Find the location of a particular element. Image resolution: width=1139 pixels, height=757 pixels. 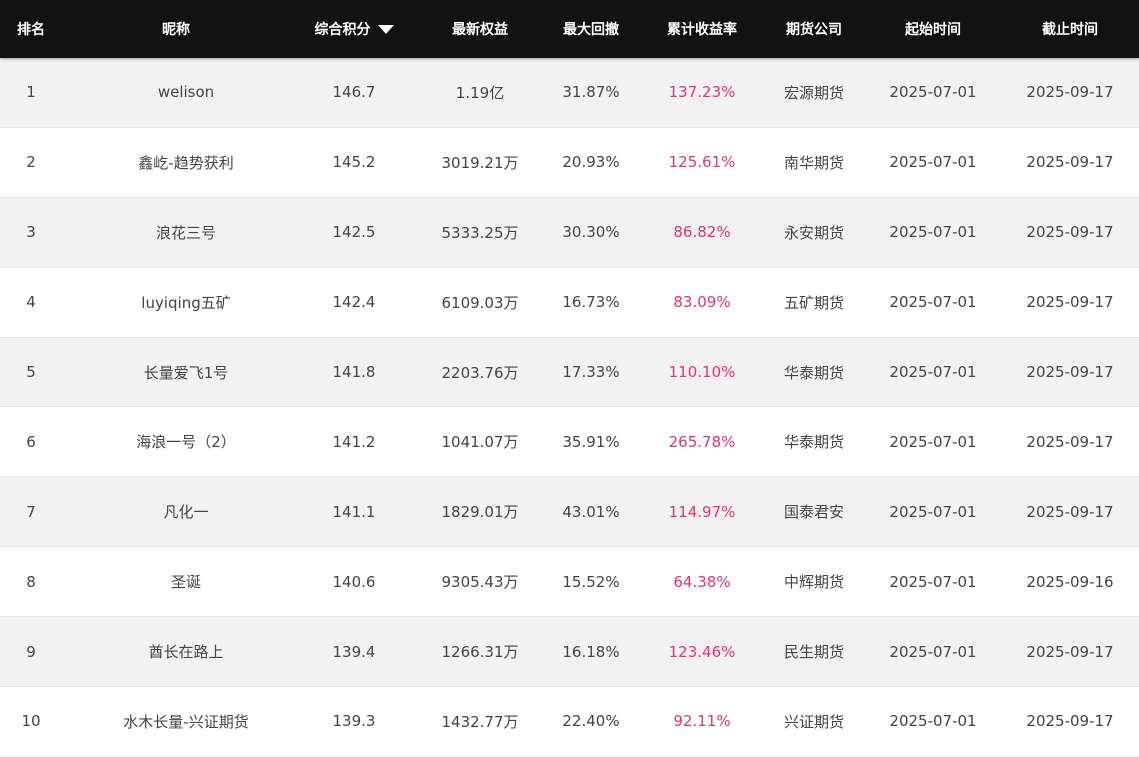

header-end-time: 截止时间 is located at coordinates (1054, 29).